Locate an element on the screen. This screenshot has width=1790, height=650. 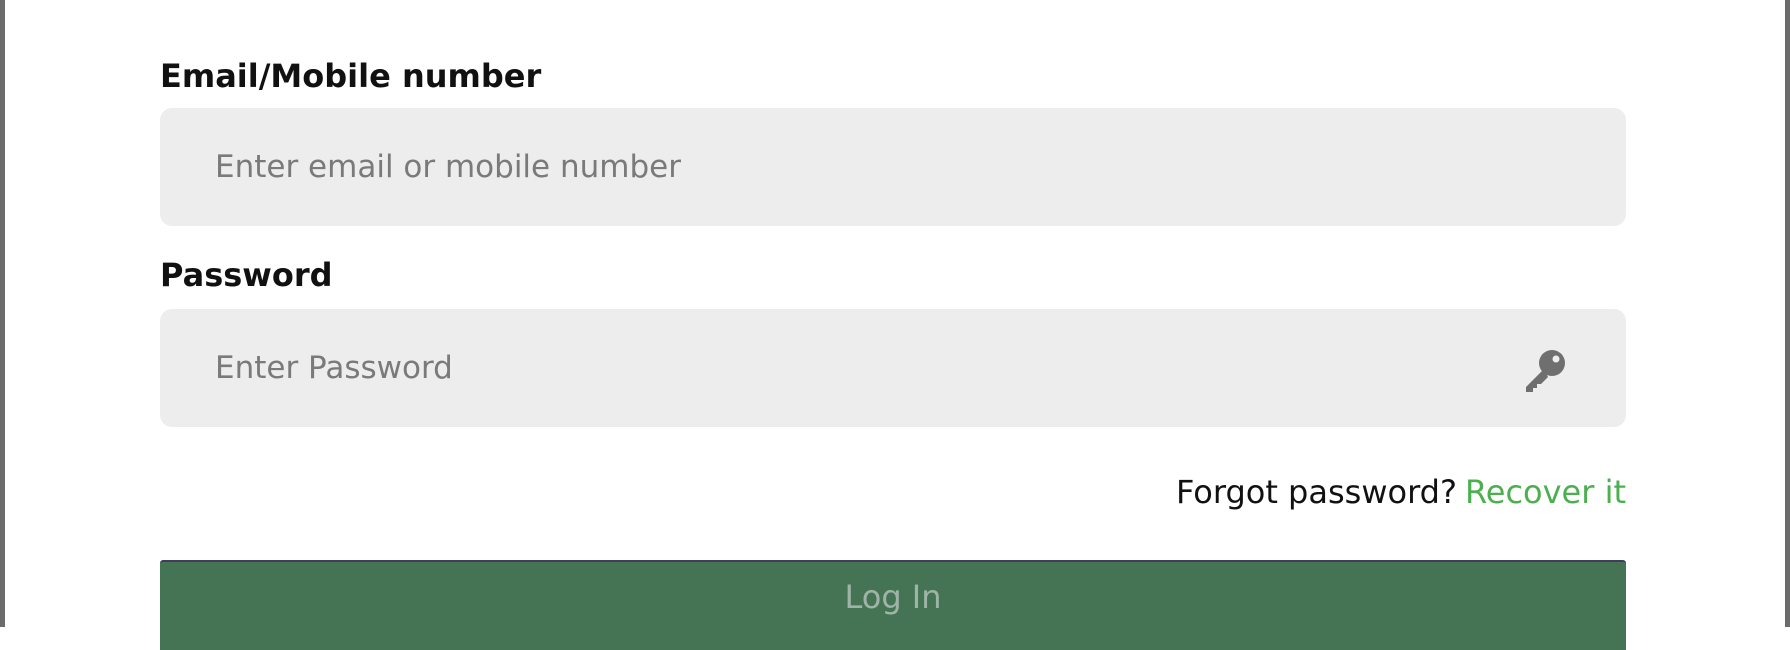
password-field-label: Password is located at coordinates (246, 275).